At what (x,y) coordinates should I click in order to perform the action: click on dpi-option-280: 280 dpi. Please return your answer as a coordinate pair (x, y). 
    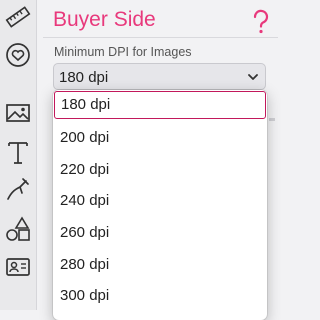
    Looking at the image, I should click on (160, 266).